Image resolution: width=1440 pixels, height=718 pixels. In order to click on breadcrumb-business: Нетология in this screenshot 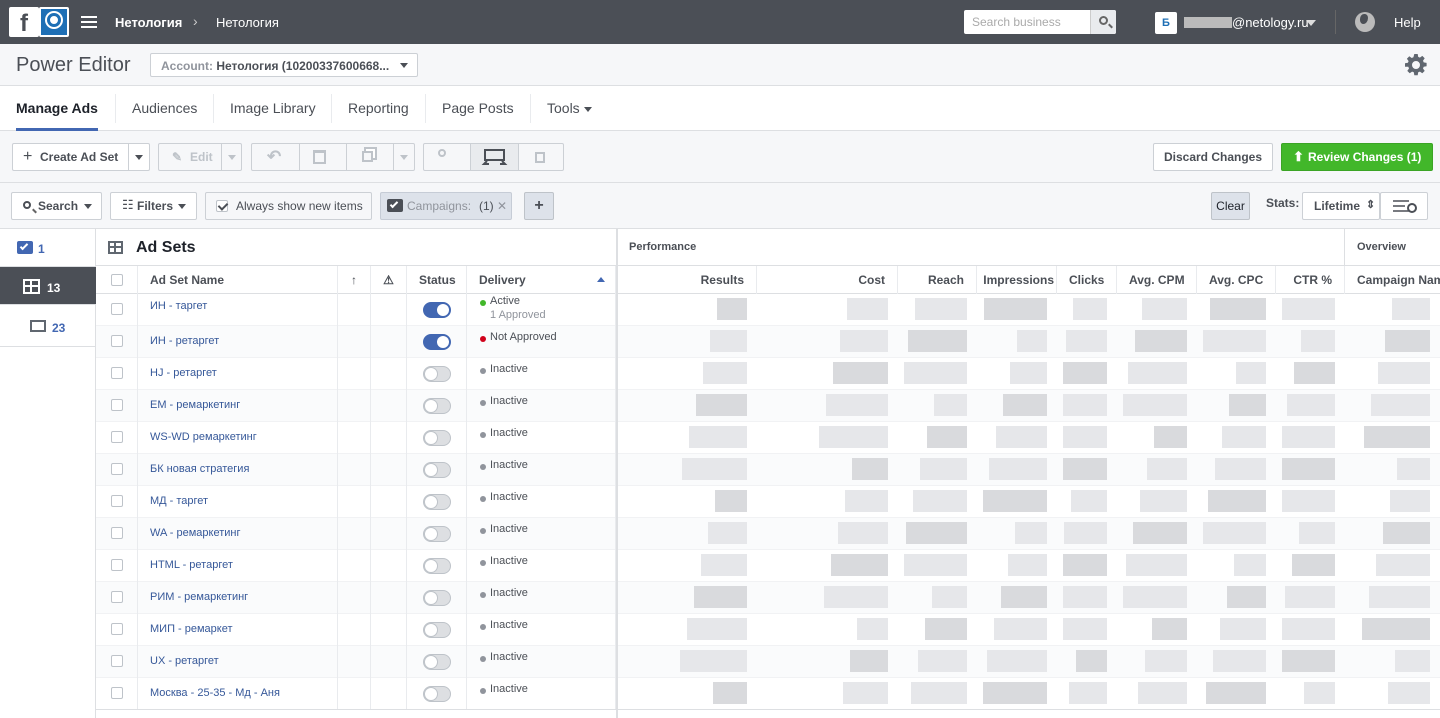, I will do `click(148, 22)`.